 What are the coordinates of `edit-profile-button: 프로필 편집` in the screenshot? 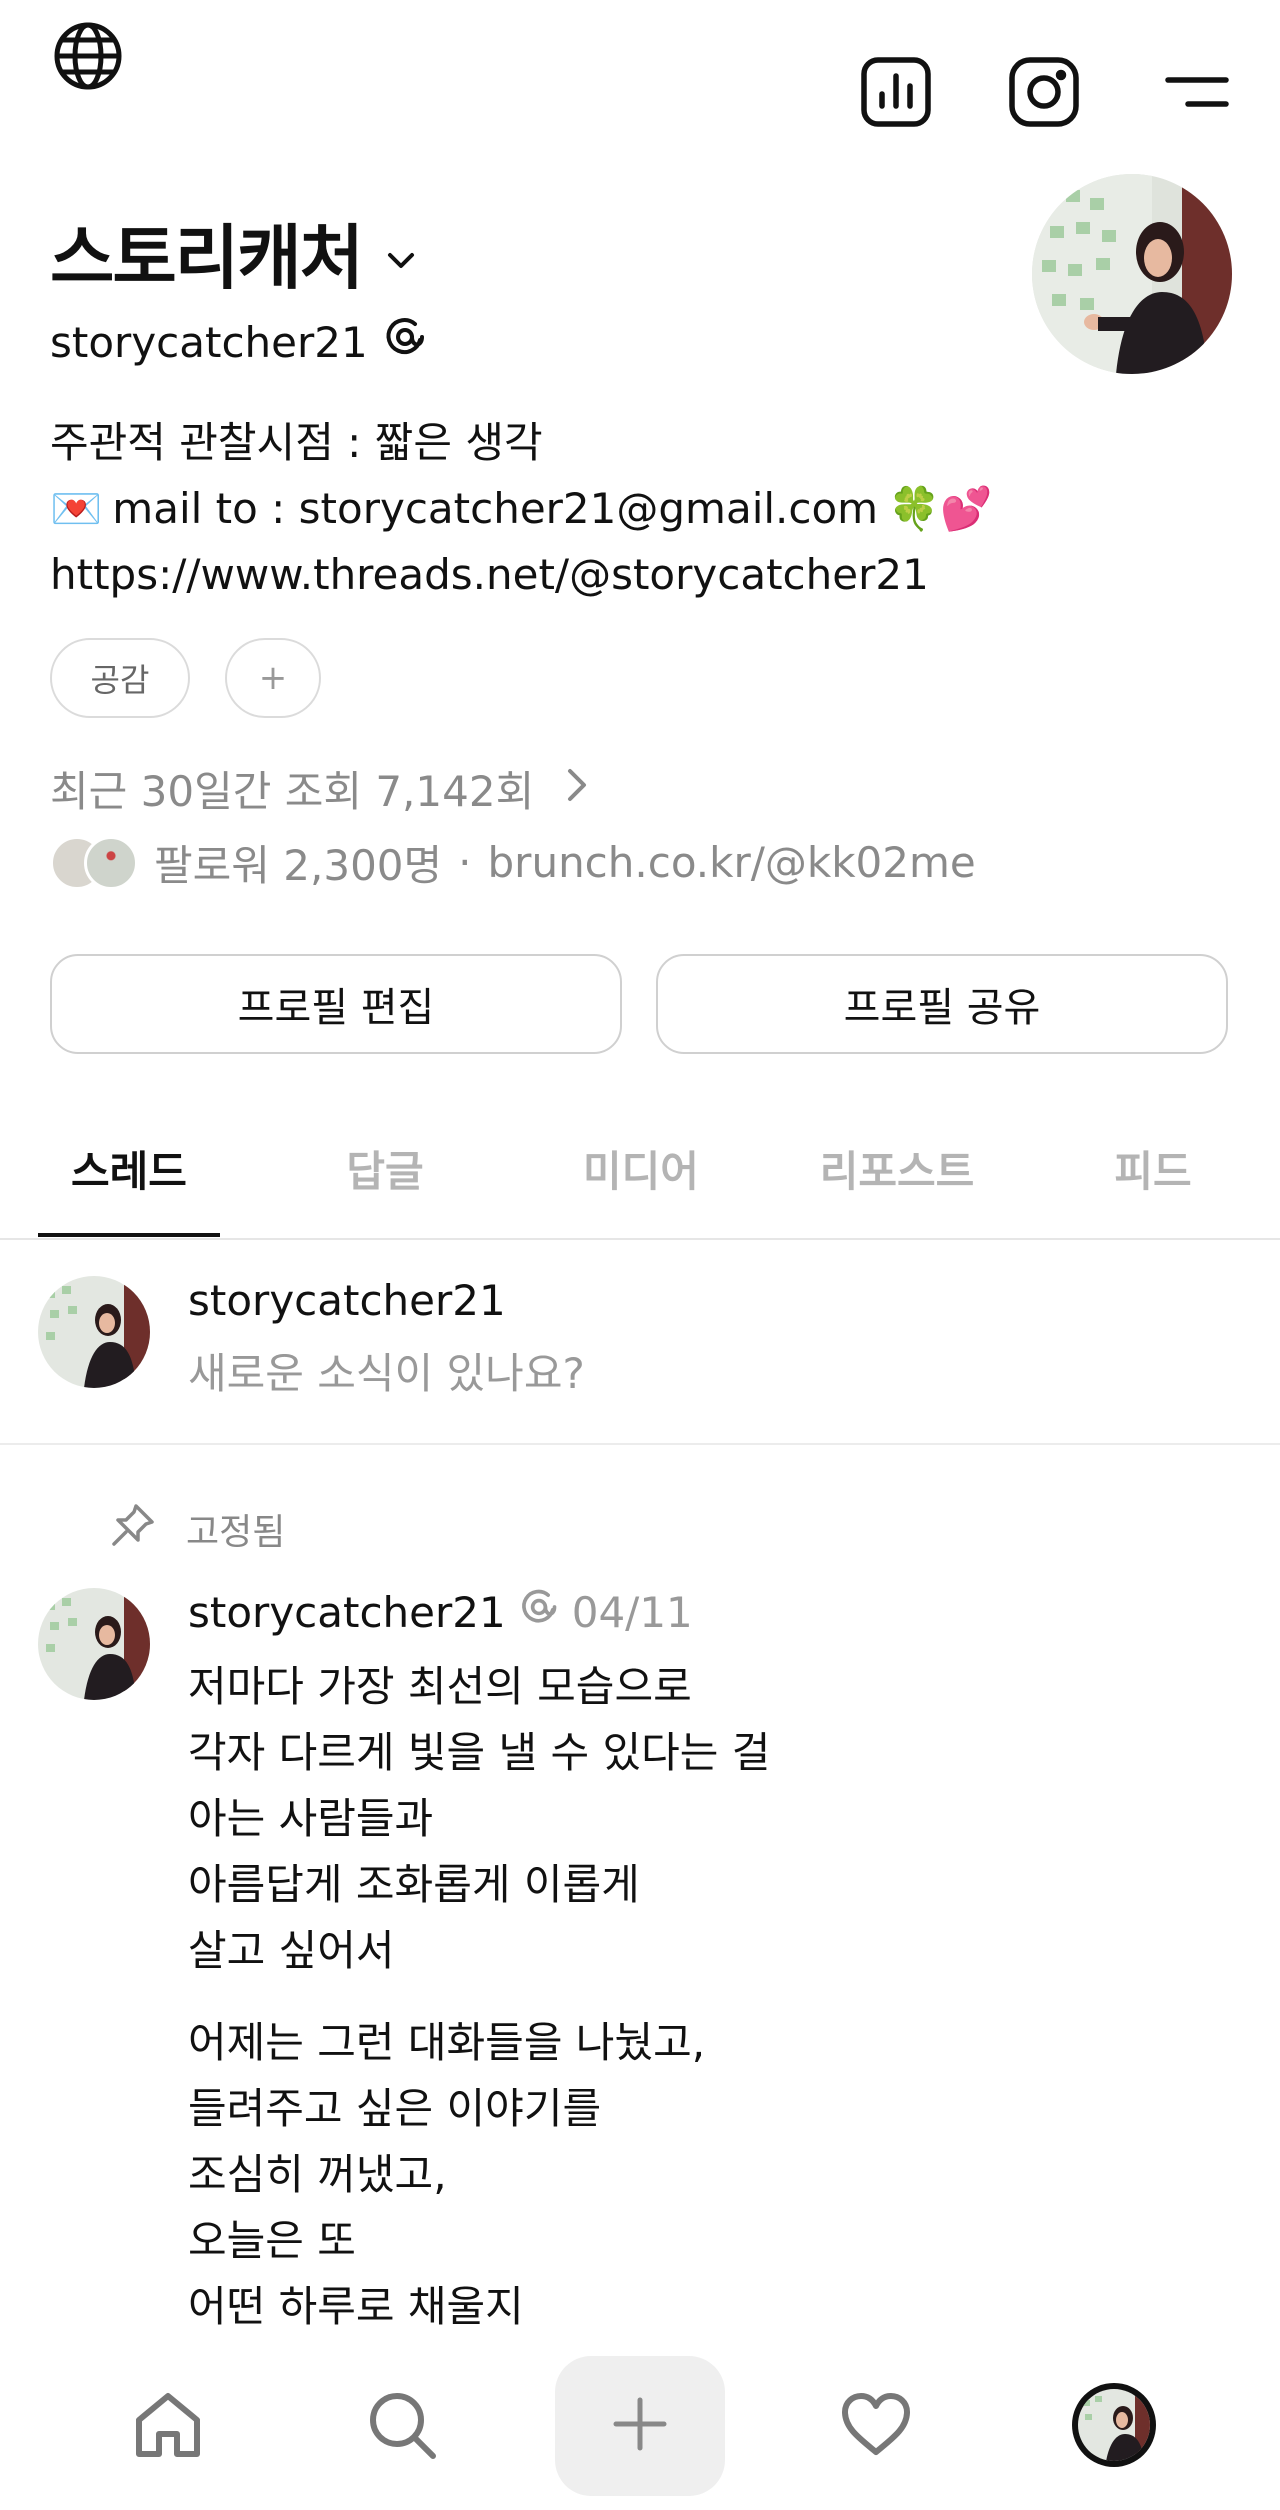 It's located at (336, 1004).